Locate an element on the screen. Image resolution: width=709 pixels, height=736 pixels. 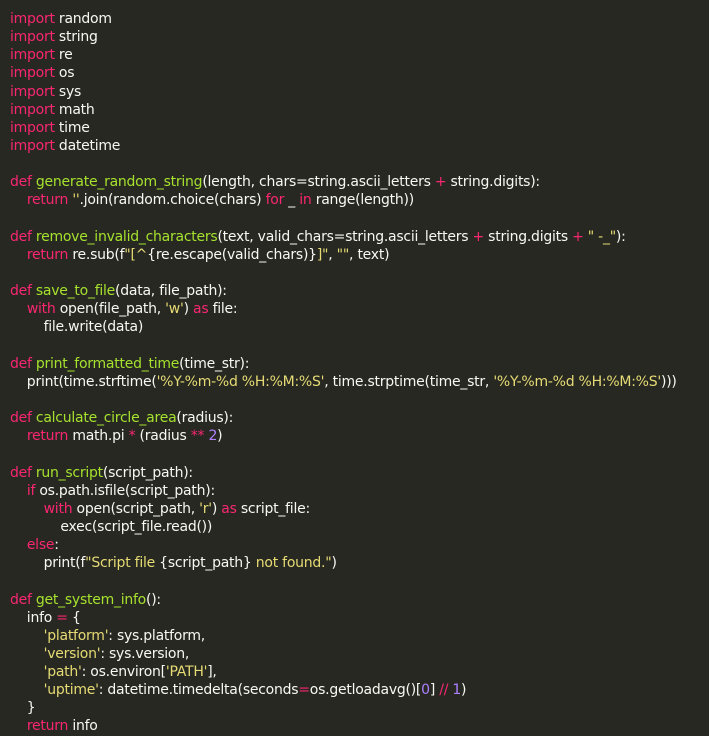
code-token: .join(random.choice(chars) is located at coordinates (172, 200).